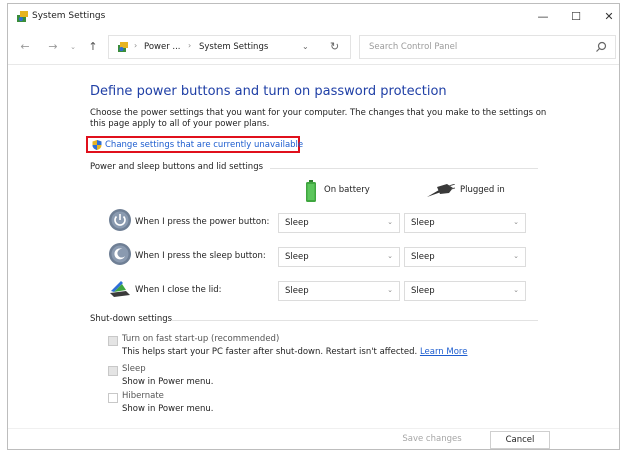  What do you see at coordinates (339, 291) in the screenshot?
I see `close-lid-on-battery-select: Sleep ⌄` at bounding box center [339, 291].